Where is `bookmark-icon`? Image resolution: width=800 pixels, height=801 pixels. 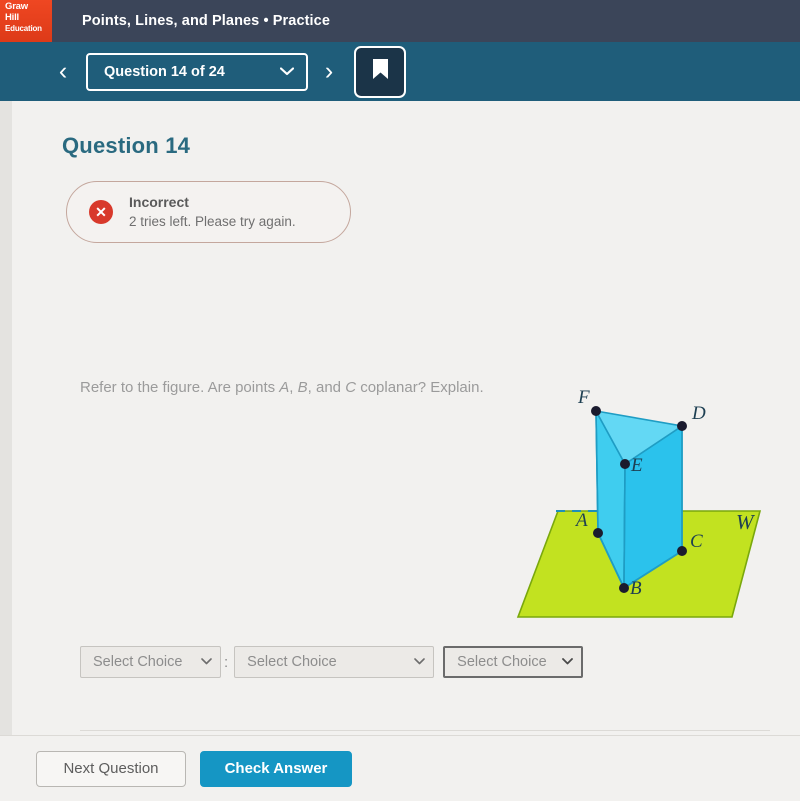 bookmark-icon is located at coordinates (380, 71).